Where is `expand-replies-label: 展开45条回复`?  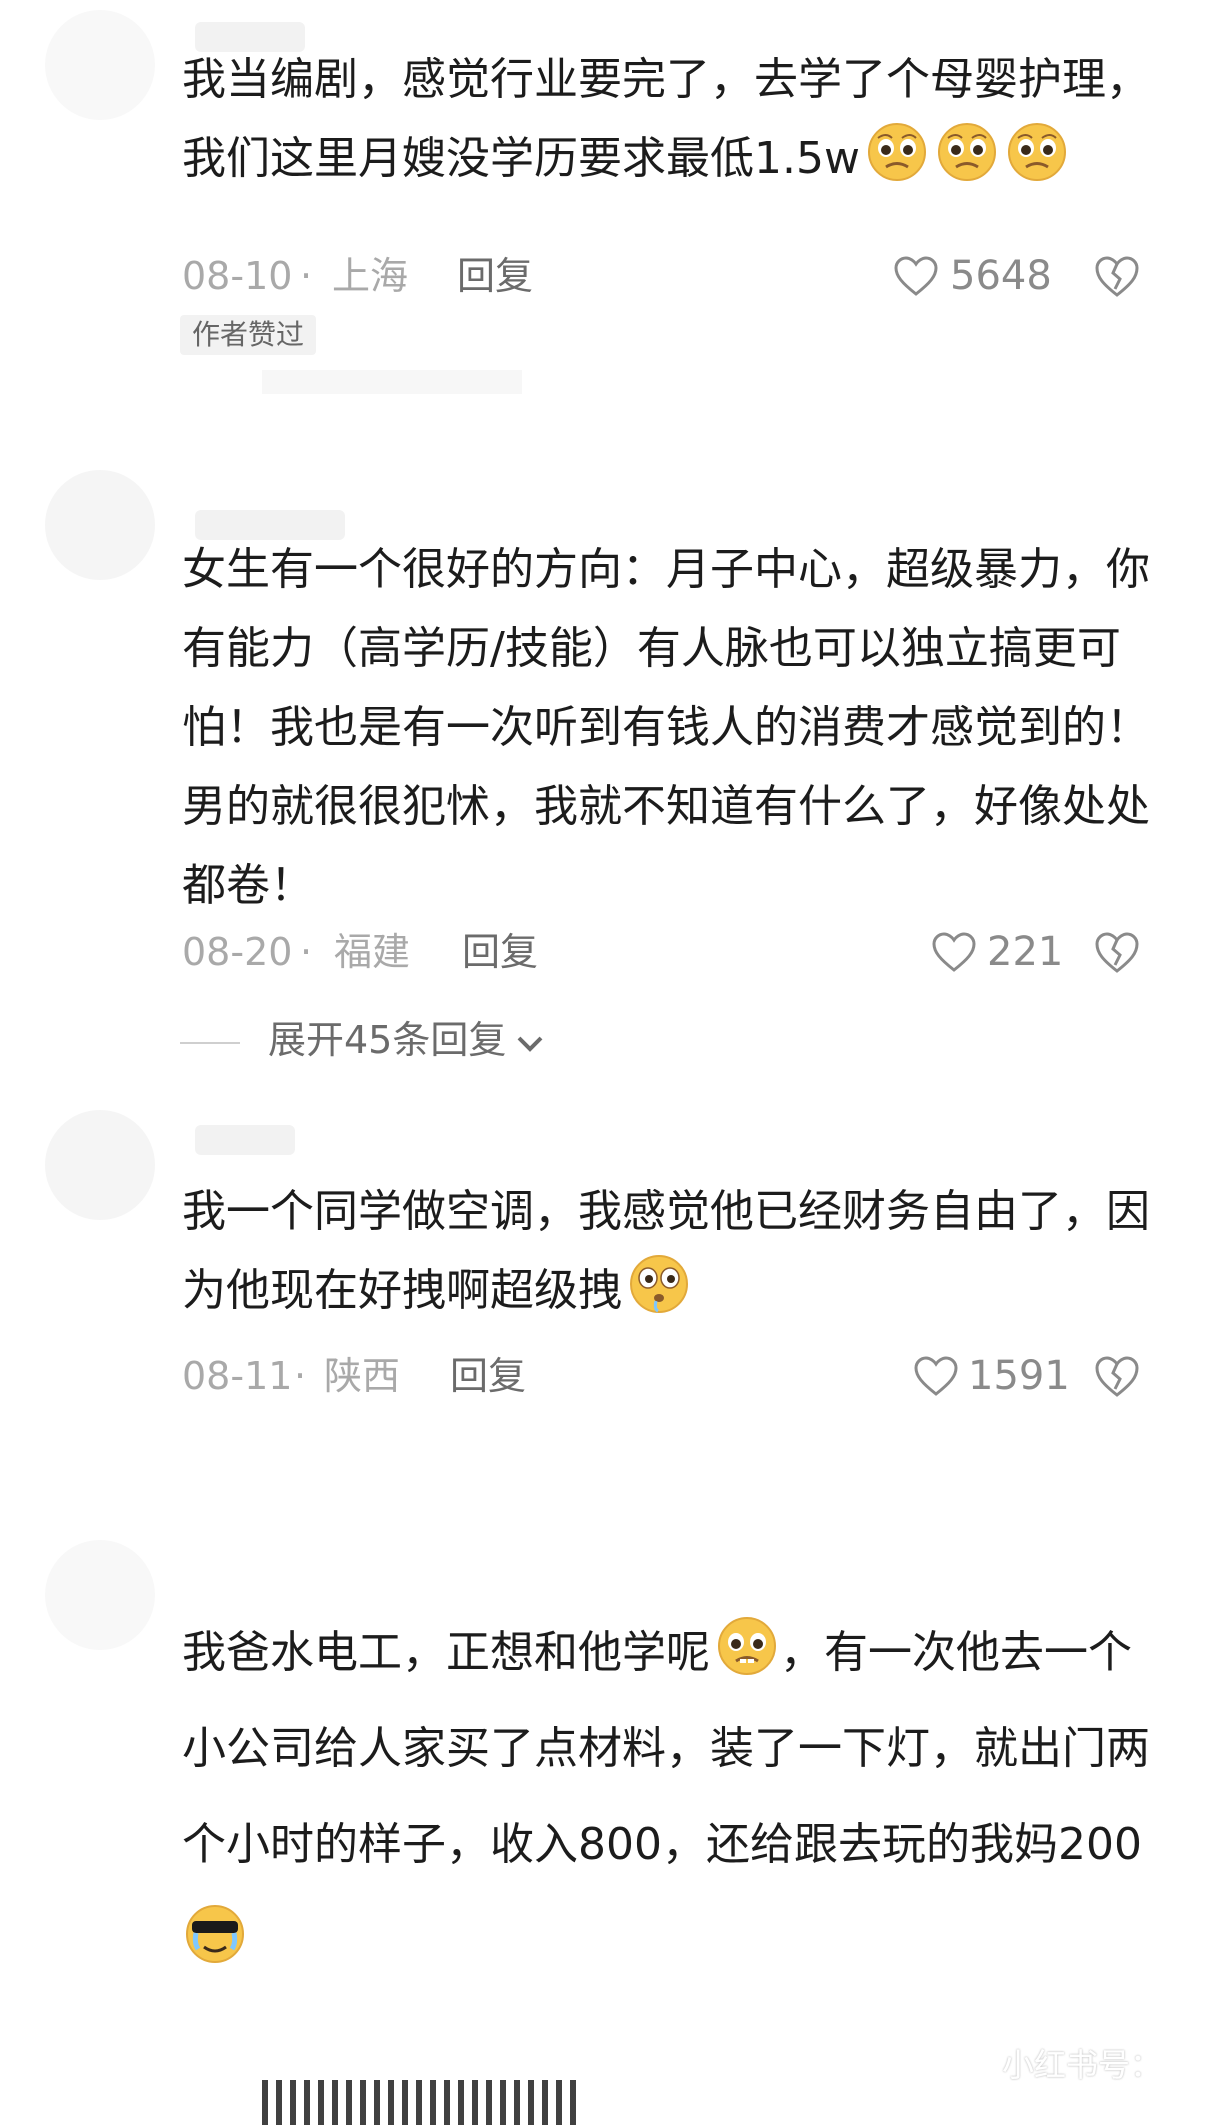 expand-replies-label: 展开45条回复 is located at coordinates (387, 1040).